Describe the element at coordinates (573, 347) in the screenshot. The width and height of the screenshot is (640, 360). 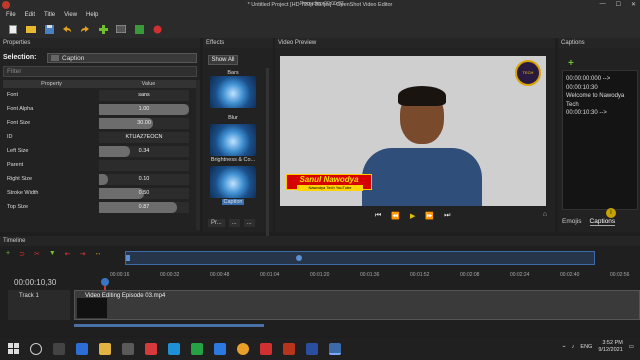
I see `volume-icon: ♪` at that location.